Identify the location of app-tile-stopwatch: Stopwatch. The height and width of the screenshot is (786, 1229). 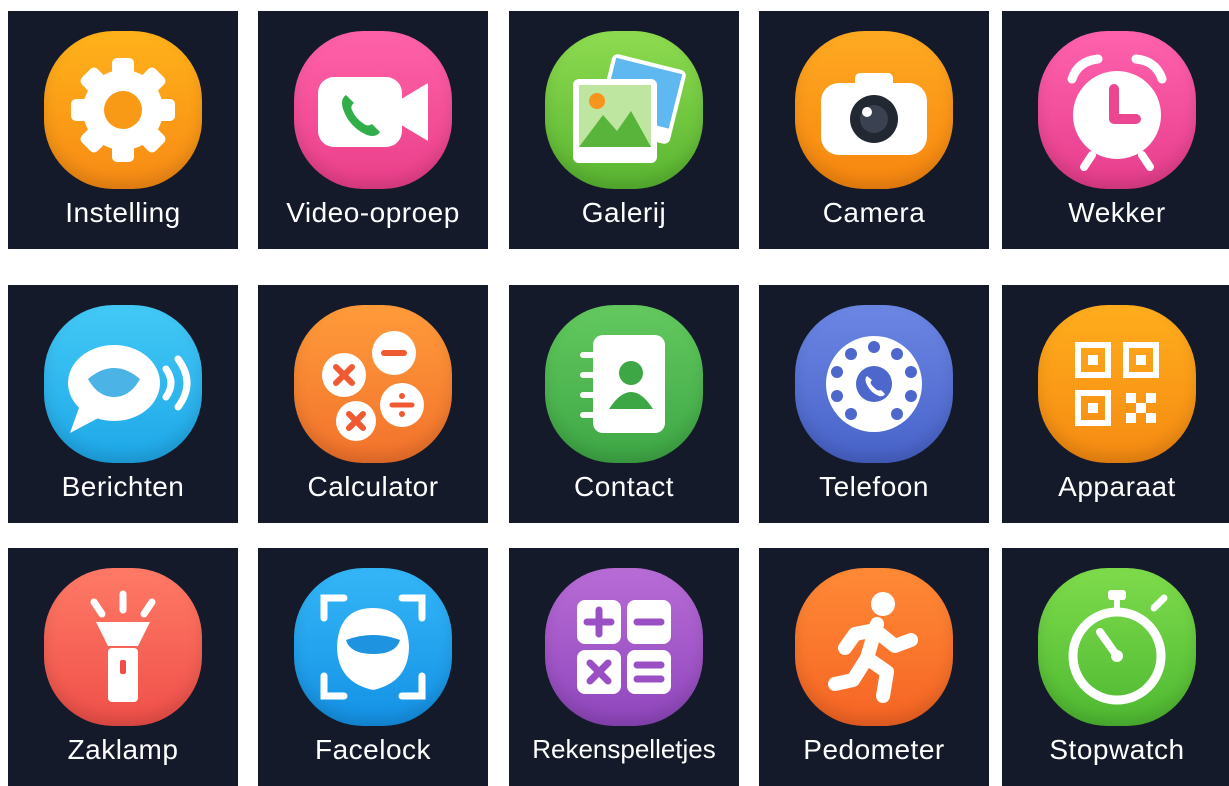
(1115, 667).